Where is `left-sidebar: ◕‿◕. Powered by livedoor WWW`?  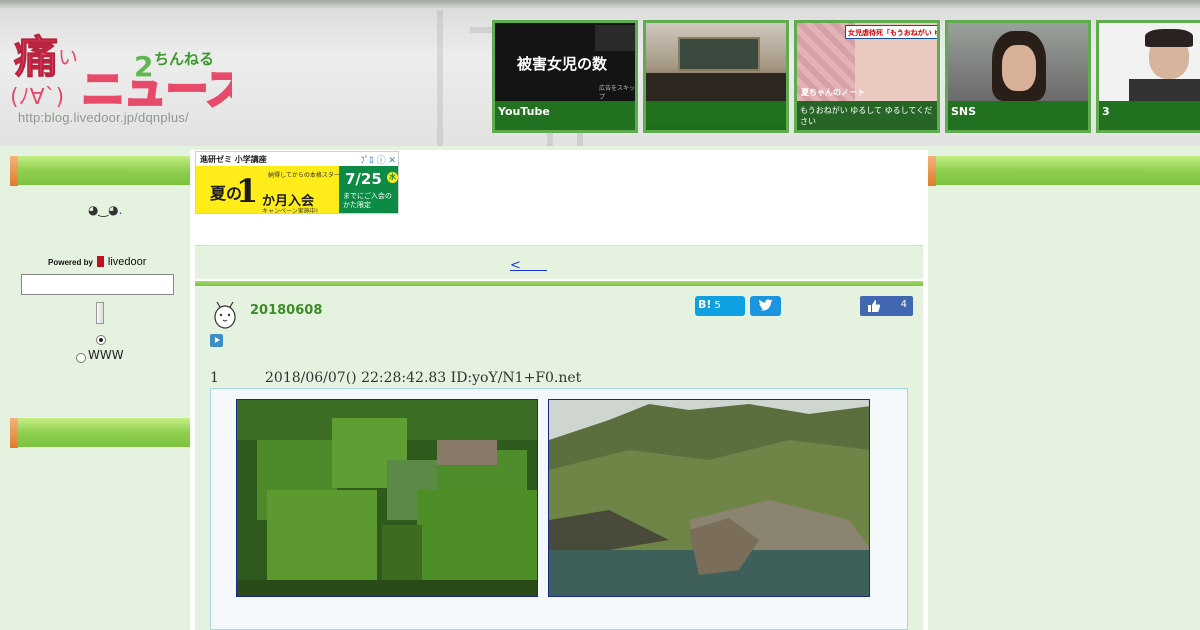
left-sidebar: ◕‿◕. Powered by livedoor WWW is located at coordinates (100, 390).